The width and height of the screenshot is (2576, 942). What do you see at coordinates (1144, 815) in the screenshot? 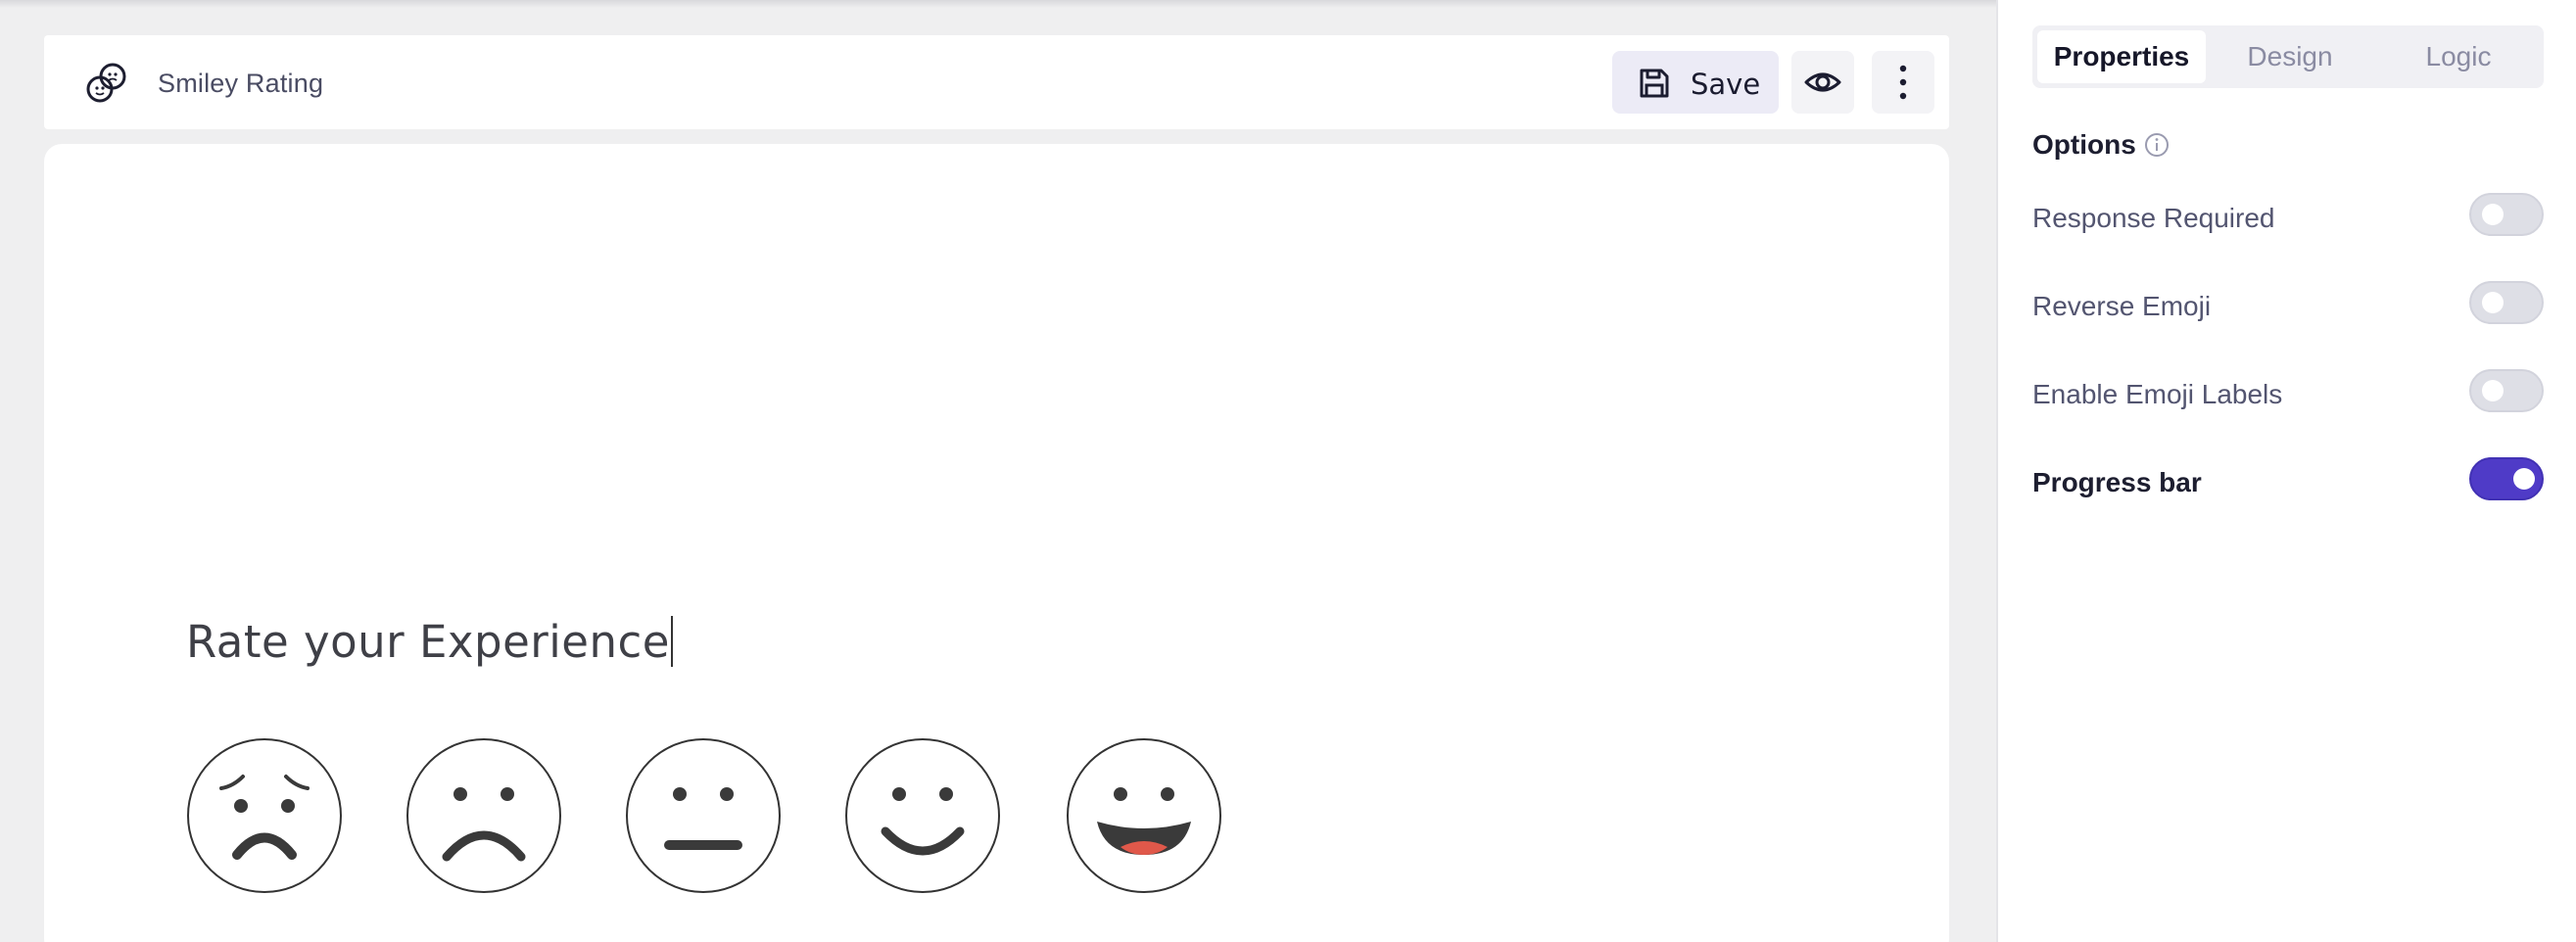
I see `very-happy-face-icon` at bounding box center [1144, 815].